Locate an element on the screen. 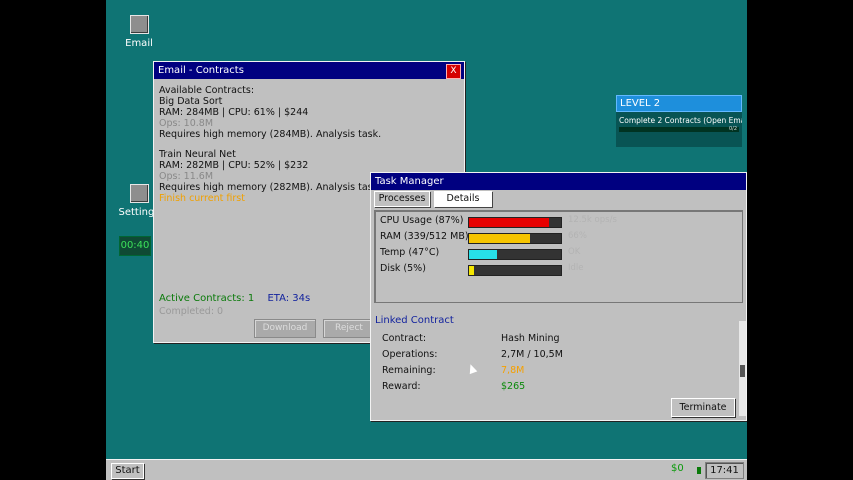 Image resolution: width=853 pixels, height=480 pixels. level-progress-label: 0/2 is located at coordinates (732, 129).